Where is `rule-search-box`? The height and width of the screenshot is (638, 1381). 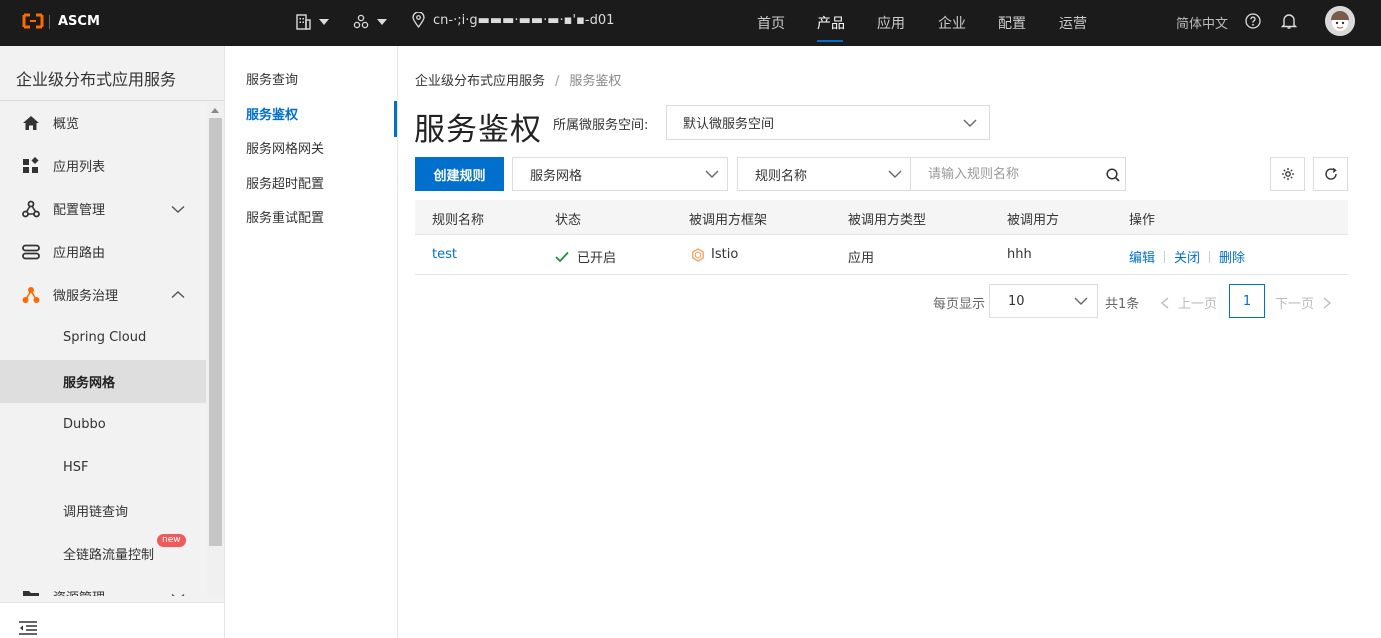 rule-search-box is located at coordinates (1018, 174).